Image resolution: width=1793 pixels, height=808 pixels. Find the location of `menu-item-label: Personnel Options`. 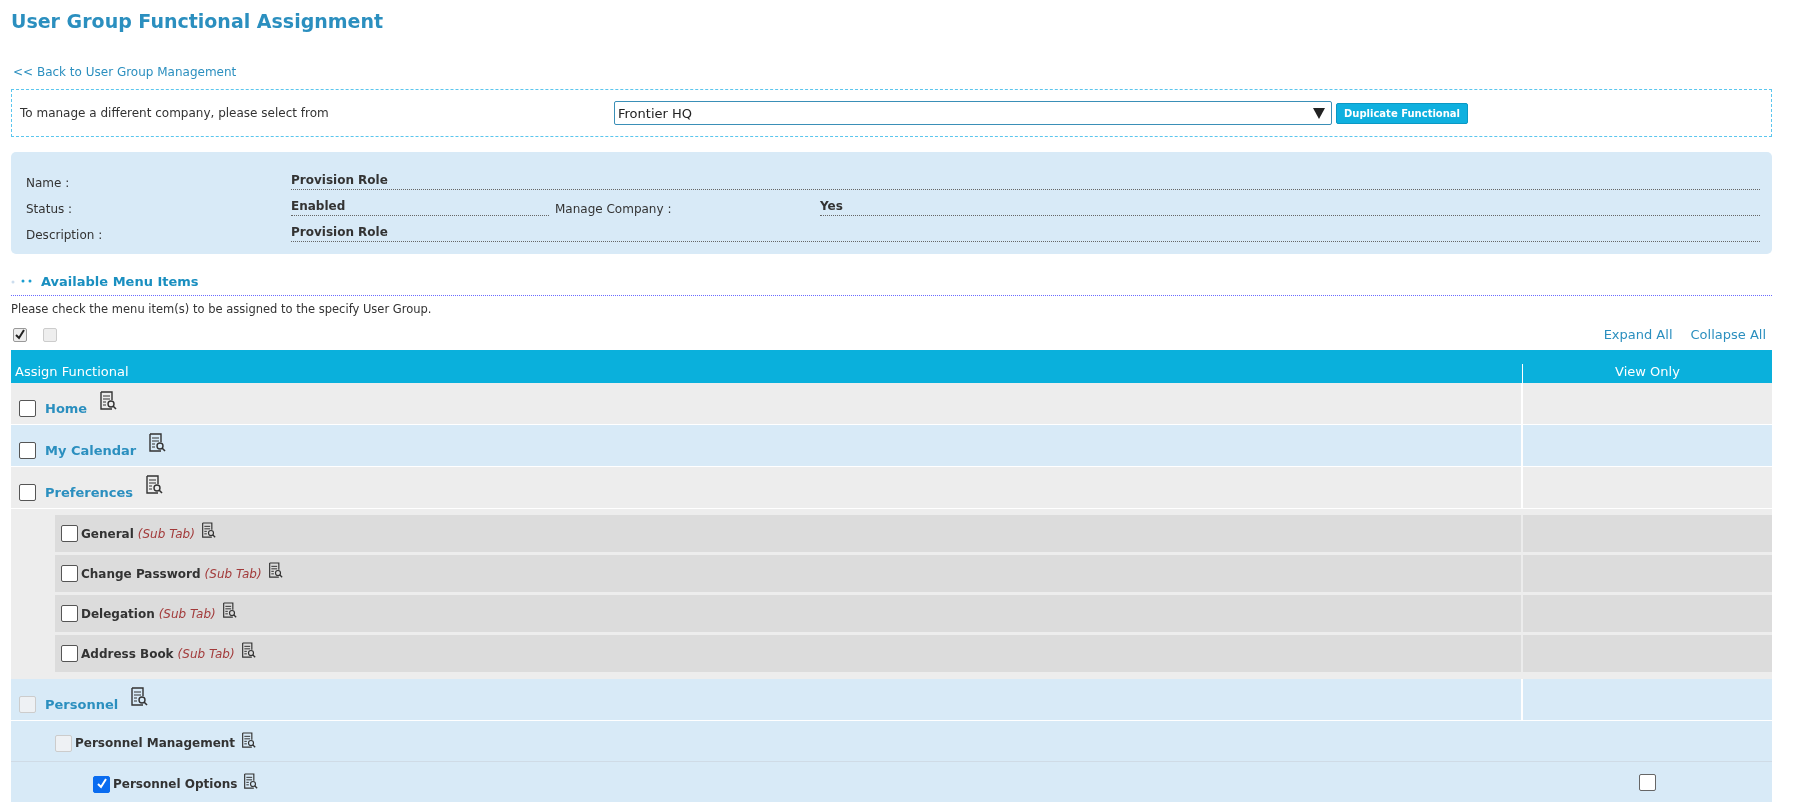

menu-item-label: Personnel Options is located at coordinates (175, 784).